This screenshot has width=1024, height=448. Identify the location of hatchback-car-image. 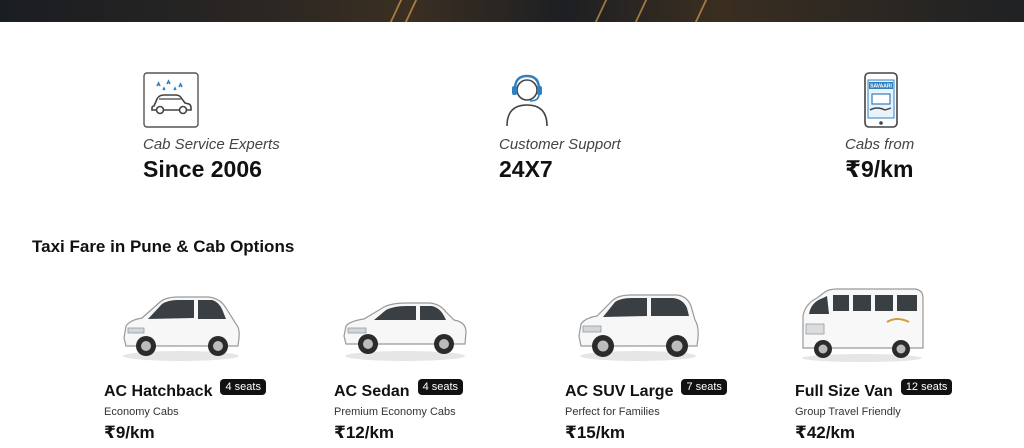
(181, 328).